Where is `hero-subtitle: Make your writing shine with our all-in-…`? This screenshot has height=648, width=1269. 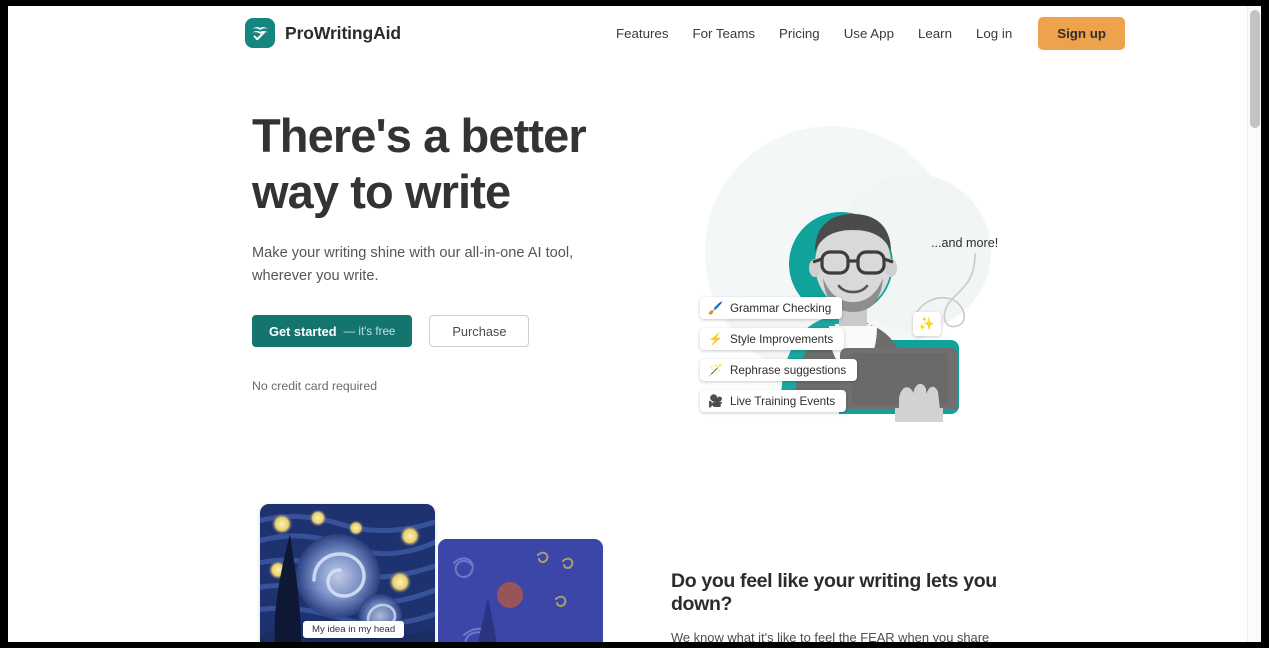 hero-subtitle: Make your writing shine with our all-in-… is located at coordinates (413, 264).